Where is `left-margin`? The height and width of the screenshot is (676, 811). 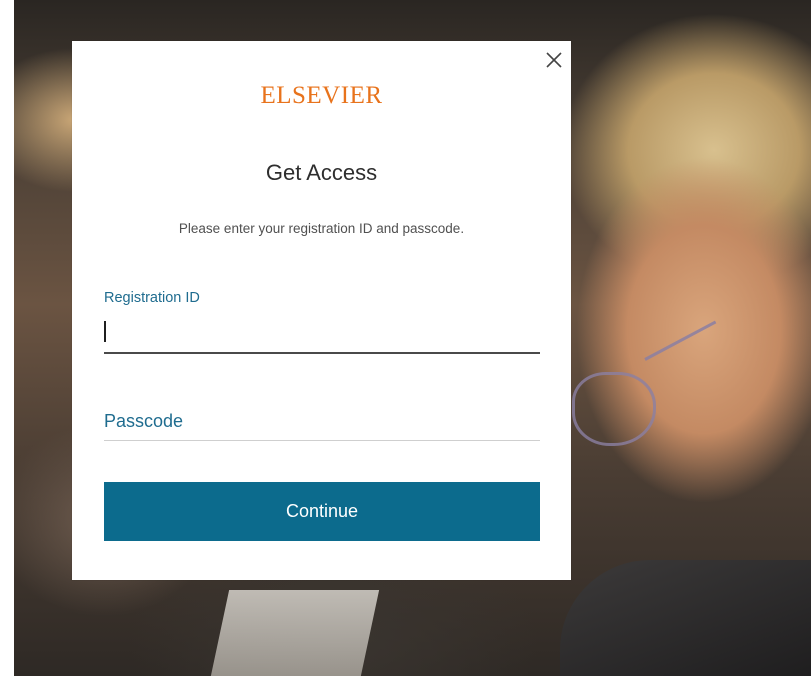 left-margin is located at coordinates (7, 338).